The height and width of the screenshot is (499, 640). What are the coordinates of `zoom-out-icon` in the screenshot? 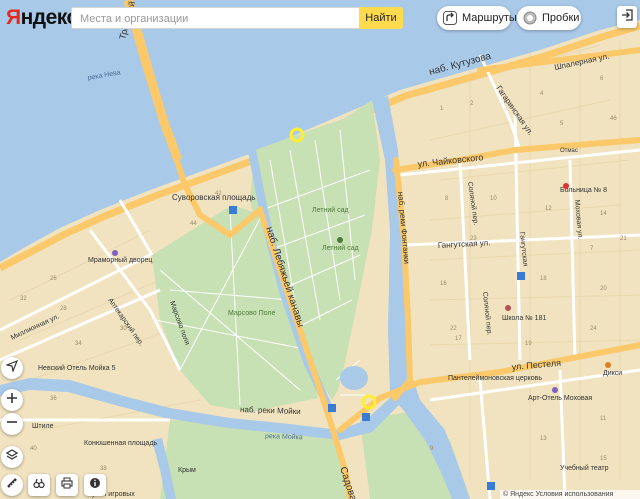 It's located at (12, 424).